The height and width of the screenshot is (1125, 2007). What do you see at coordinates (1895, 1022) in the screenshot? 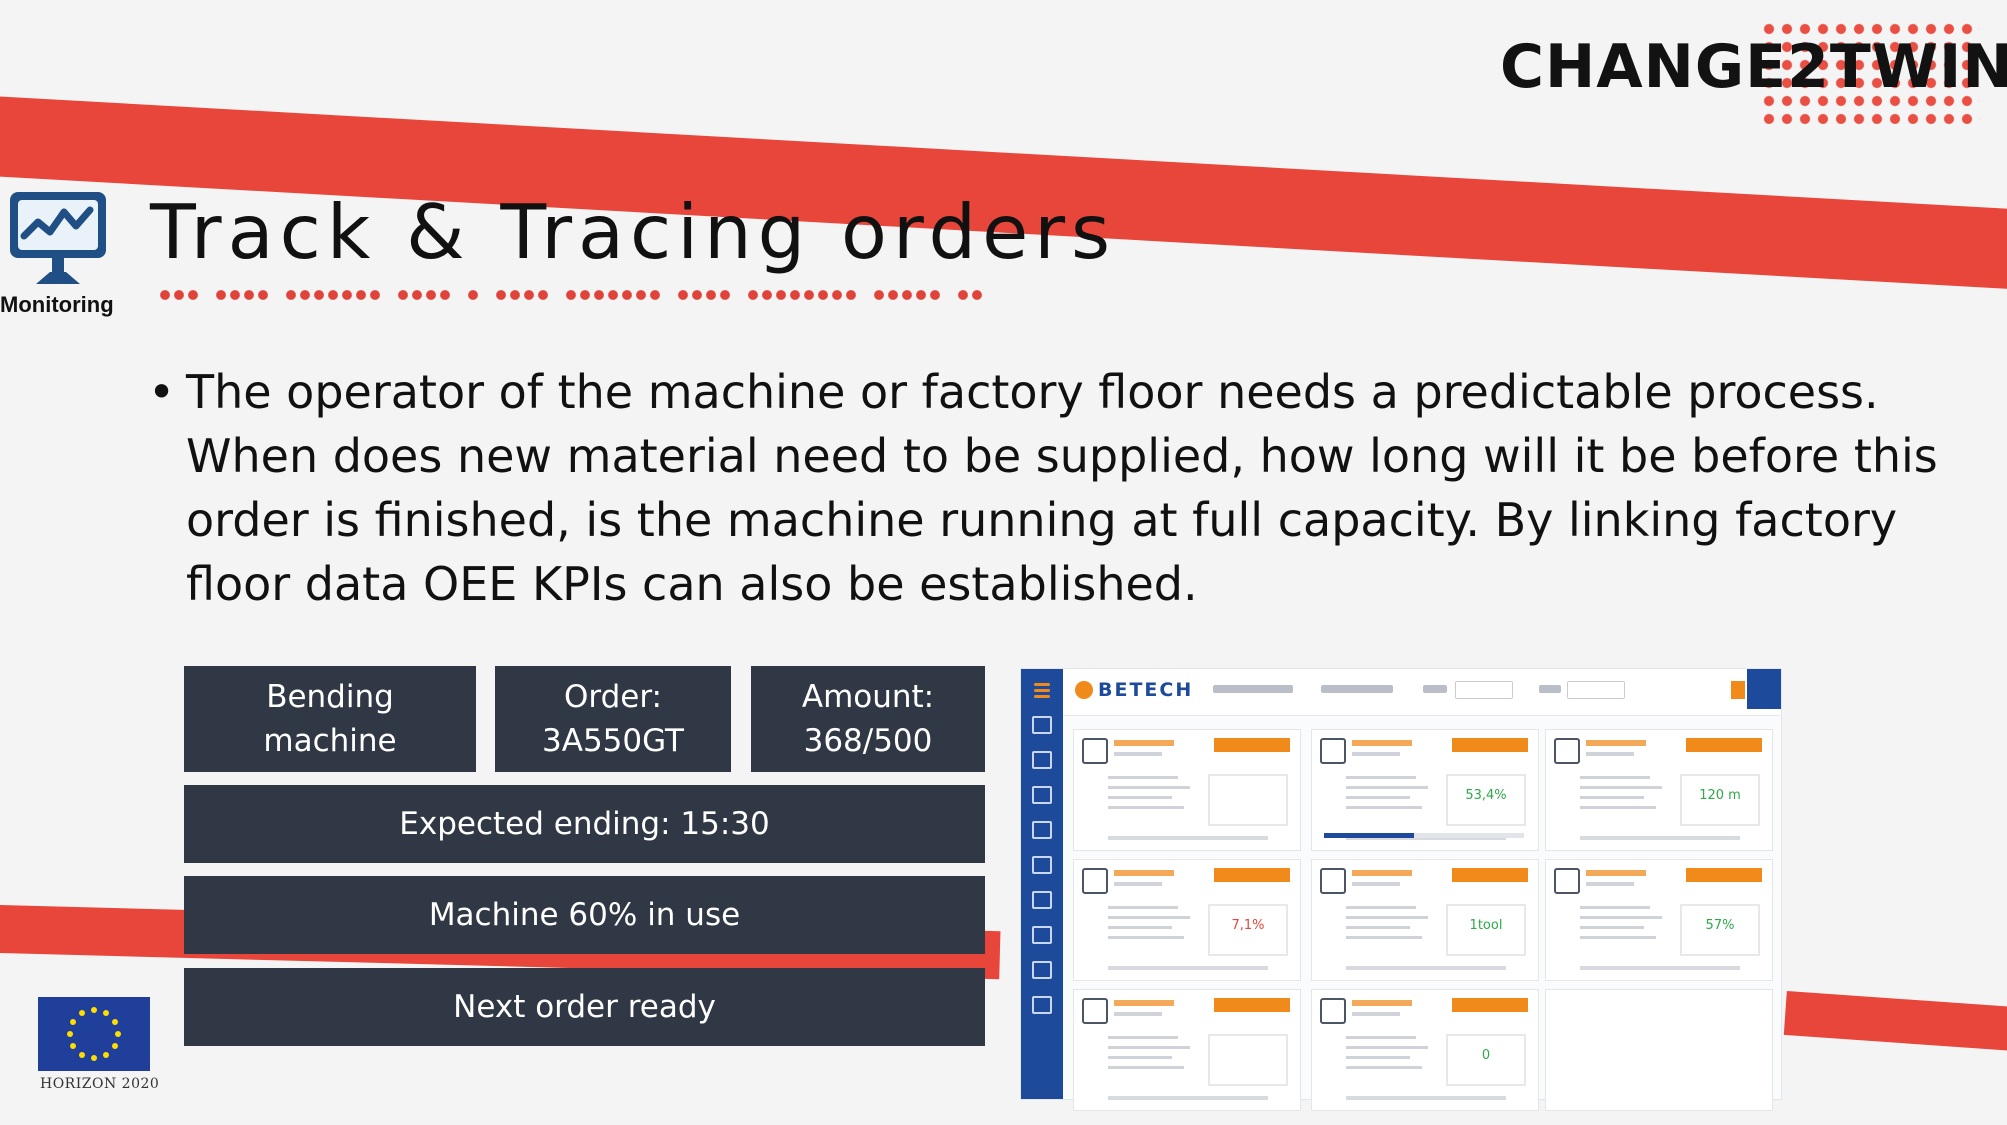
I see `red-band-right` at bounding box center [1895, 1022].